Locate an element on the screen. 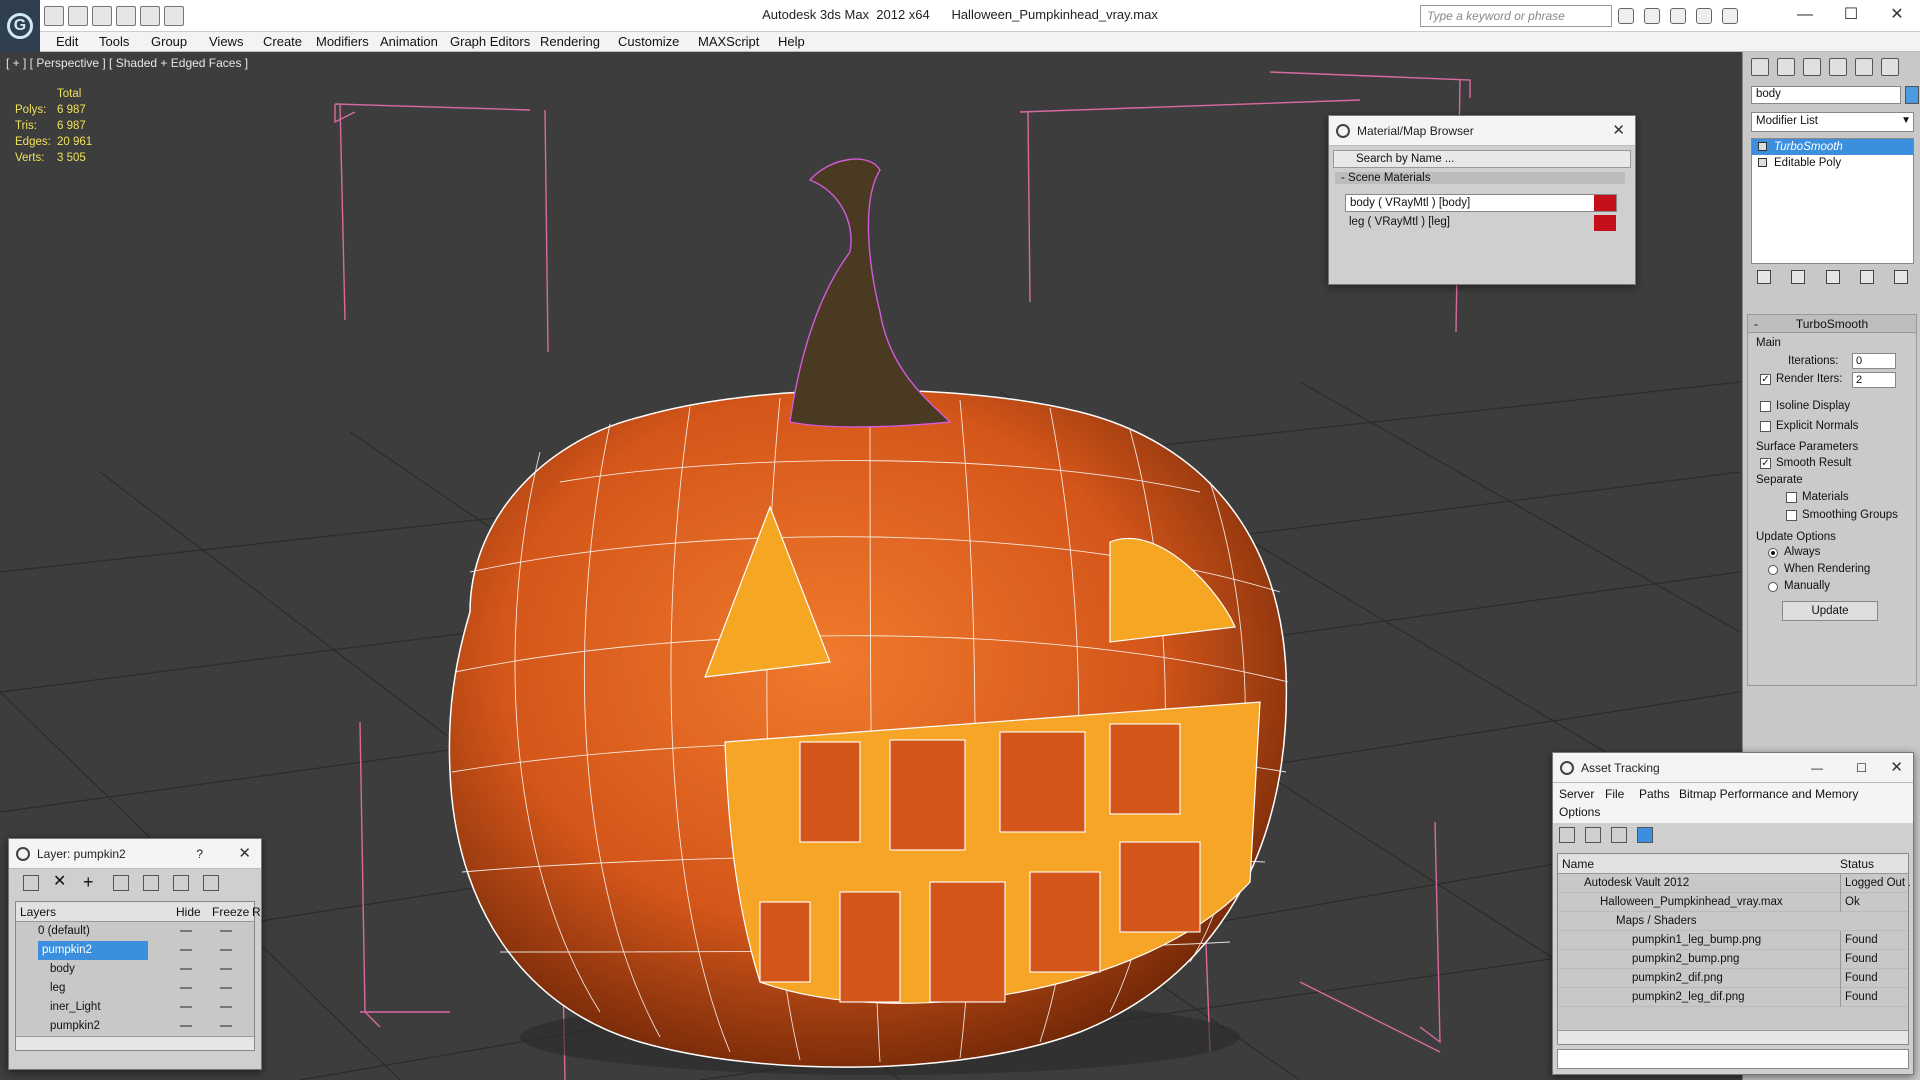 This screenshot has height=1080, width=1920. scene-materials-header: - Scene Materials is located at coordinates (1480, 178).